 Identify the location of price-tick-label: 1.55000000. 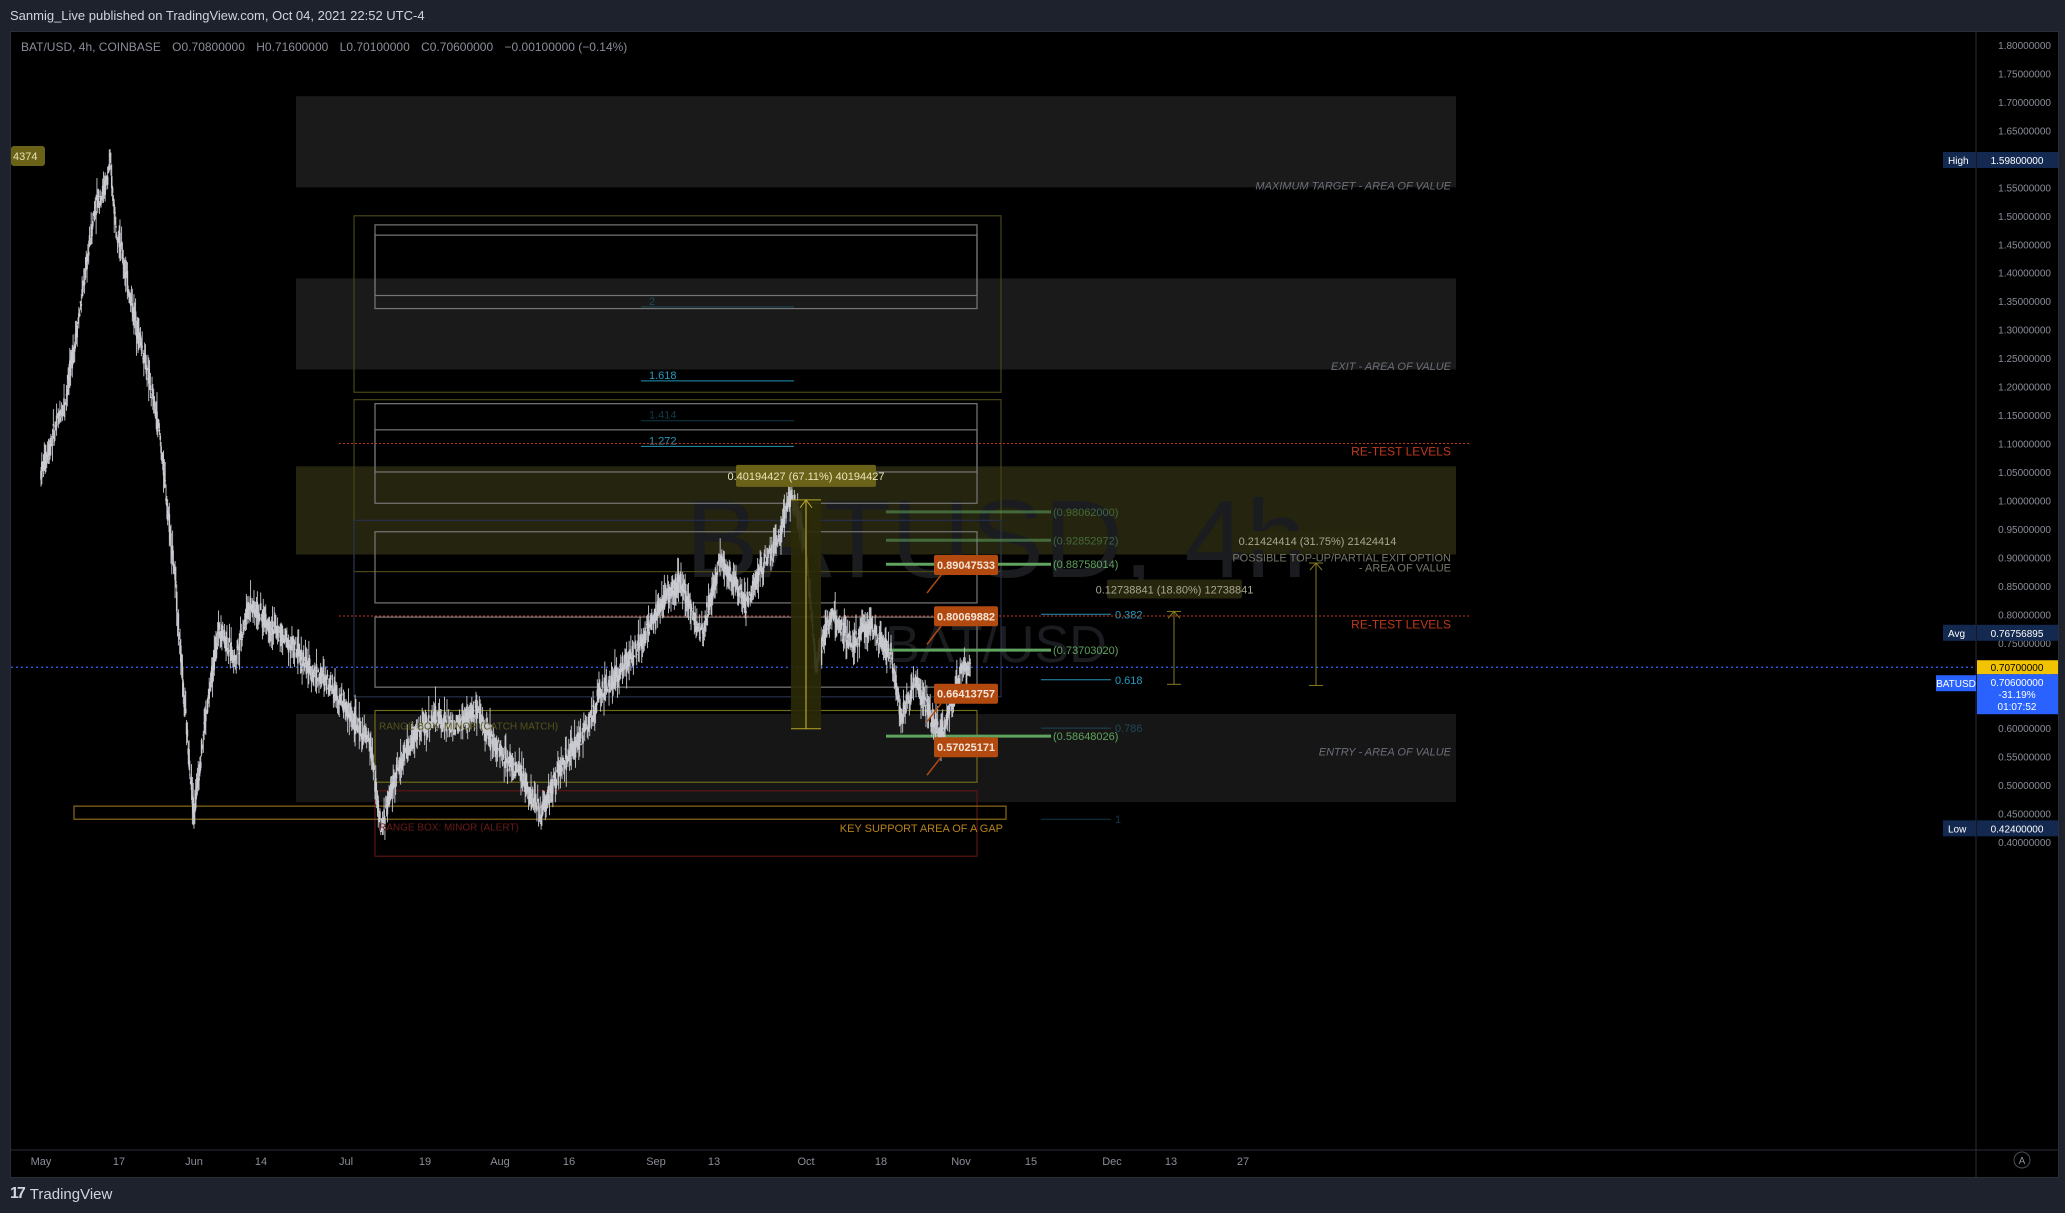
(2024, 188).